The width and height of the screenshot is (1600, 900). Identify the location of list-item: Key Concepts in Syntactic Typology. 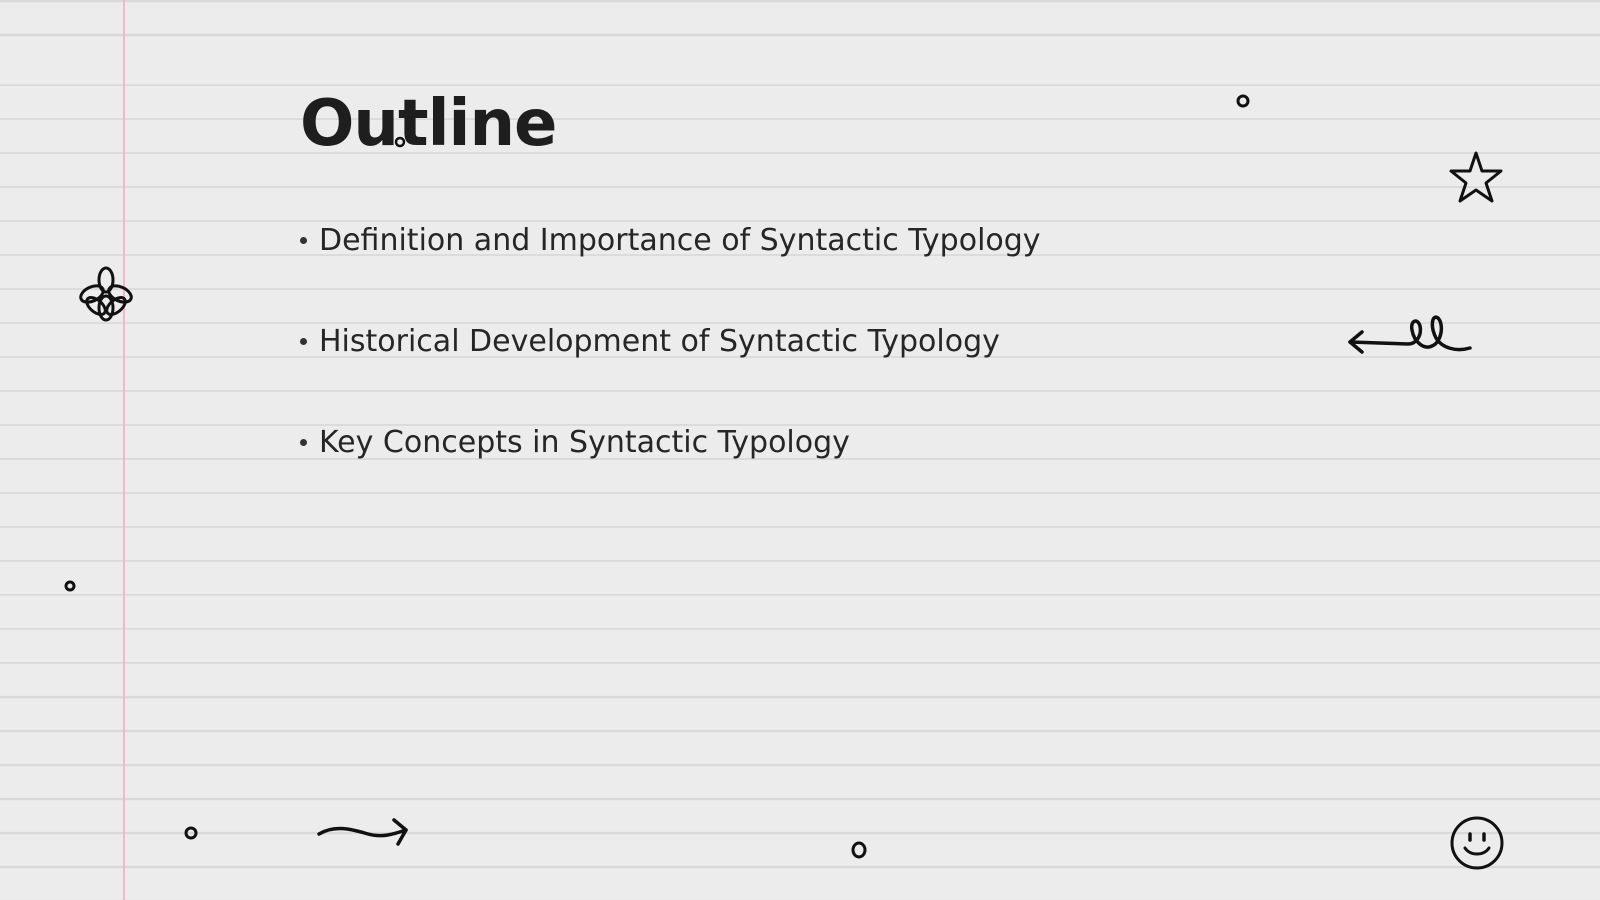
(670, 442).